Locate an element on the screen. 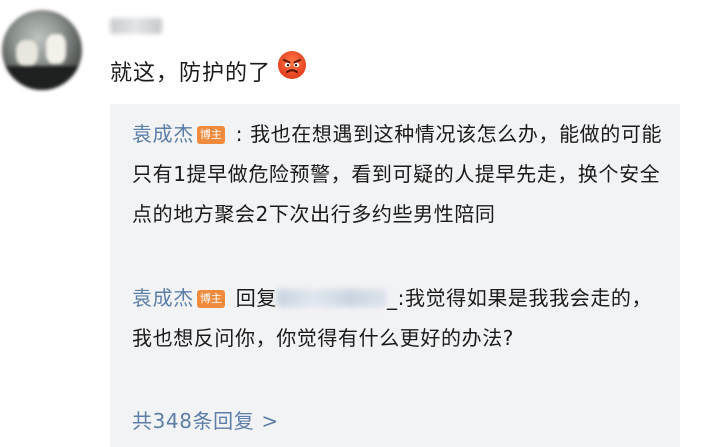 This screenshot has height=447, width=724. comment-text: 就这，防护的了 is located at coordinates (208, 73).